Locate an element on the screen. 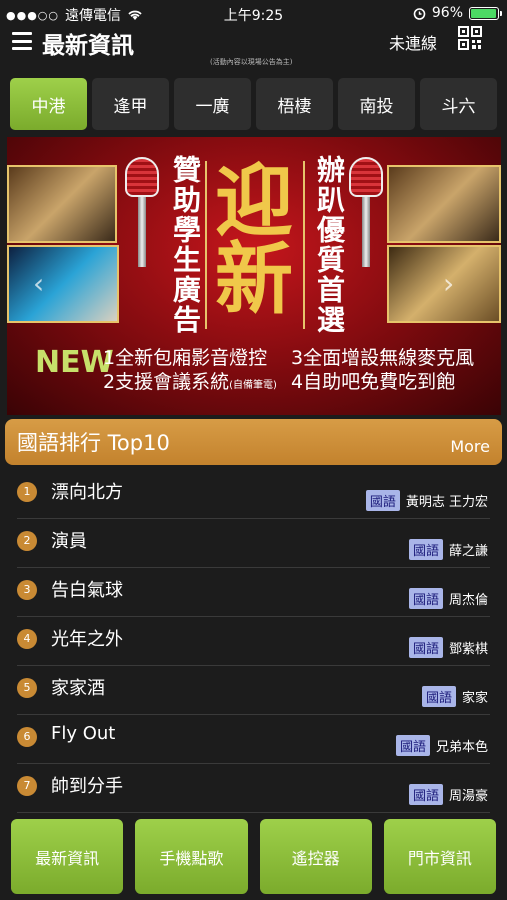 The height and width of the screenshot is (900, 507). banner-main-char: 迎 is located at coordinates (254, 201).